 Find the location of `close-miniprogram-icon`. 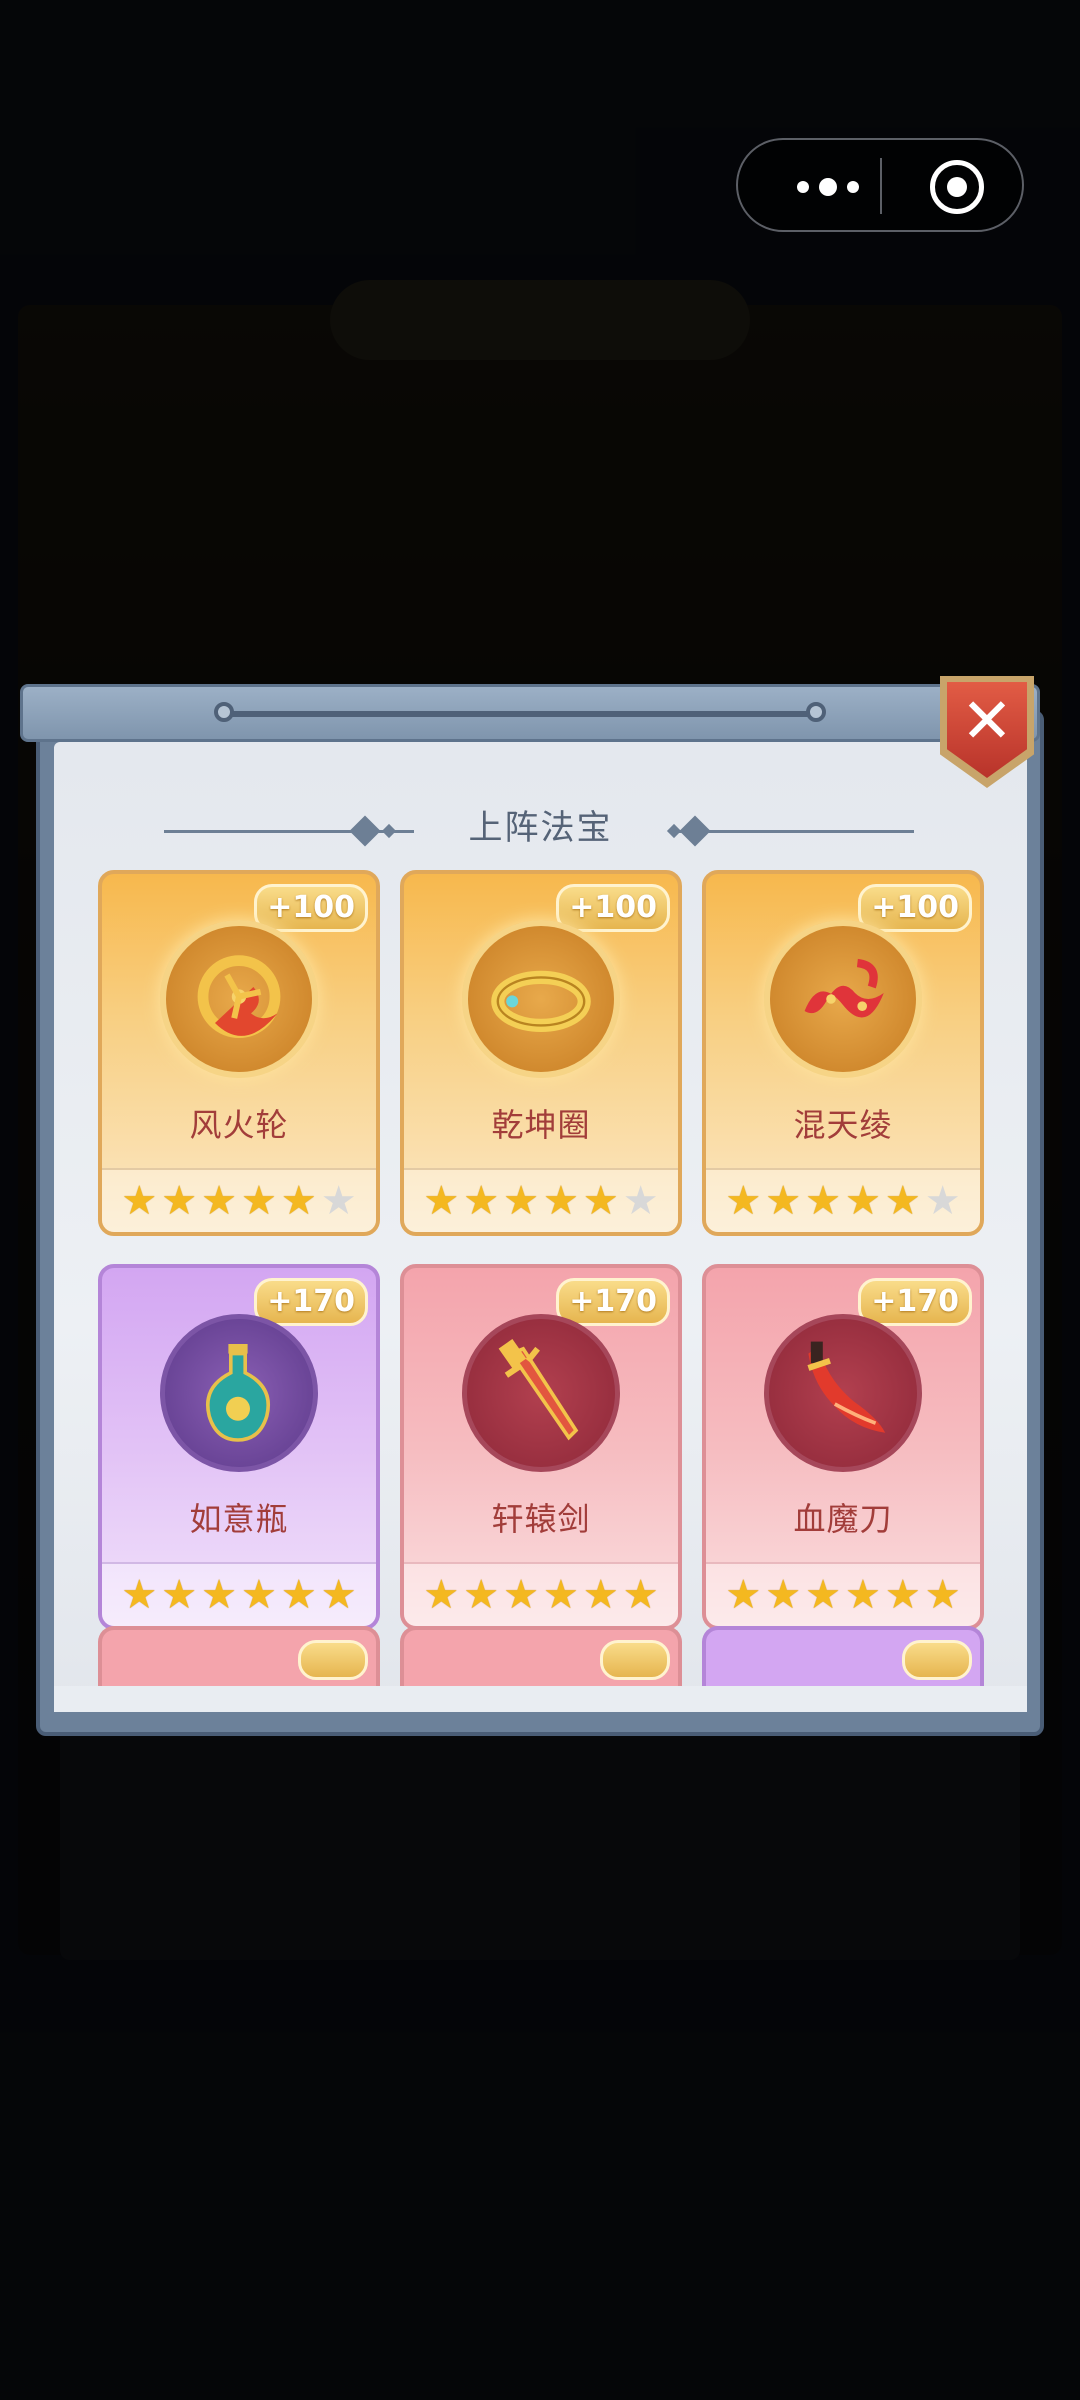

close-miniprogram-icon is located at coordinates (957, 187).